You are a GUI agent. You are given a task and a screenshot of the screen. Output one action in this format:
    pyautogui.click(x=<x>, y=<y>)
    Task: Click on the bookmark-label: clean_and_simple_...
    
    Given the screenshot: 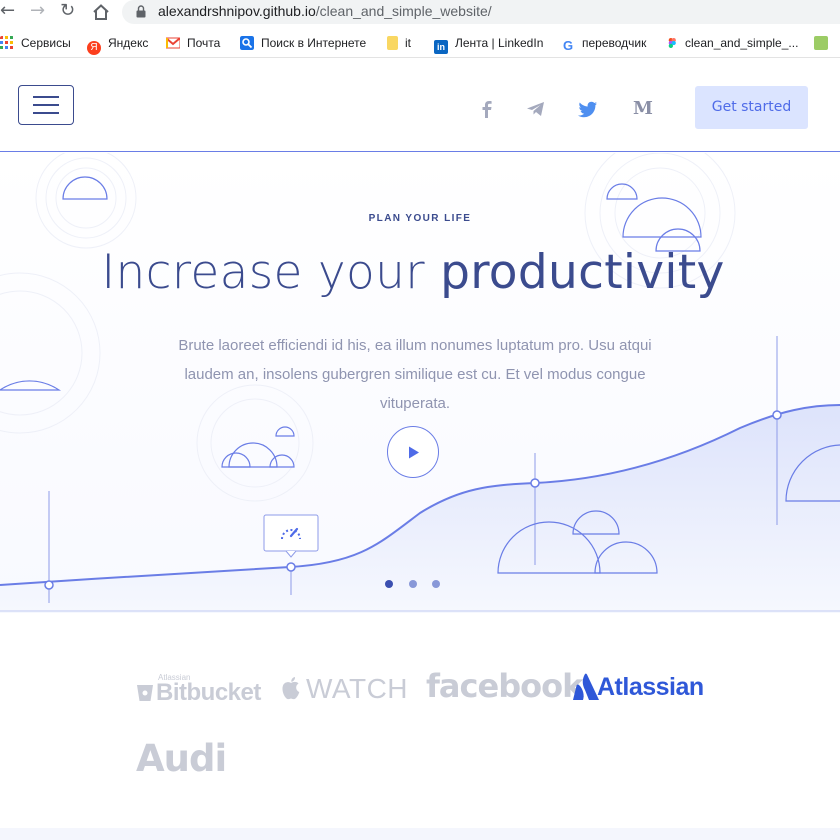 What is the action you would take?
    pyautogui.click(x=742, y=43)
    